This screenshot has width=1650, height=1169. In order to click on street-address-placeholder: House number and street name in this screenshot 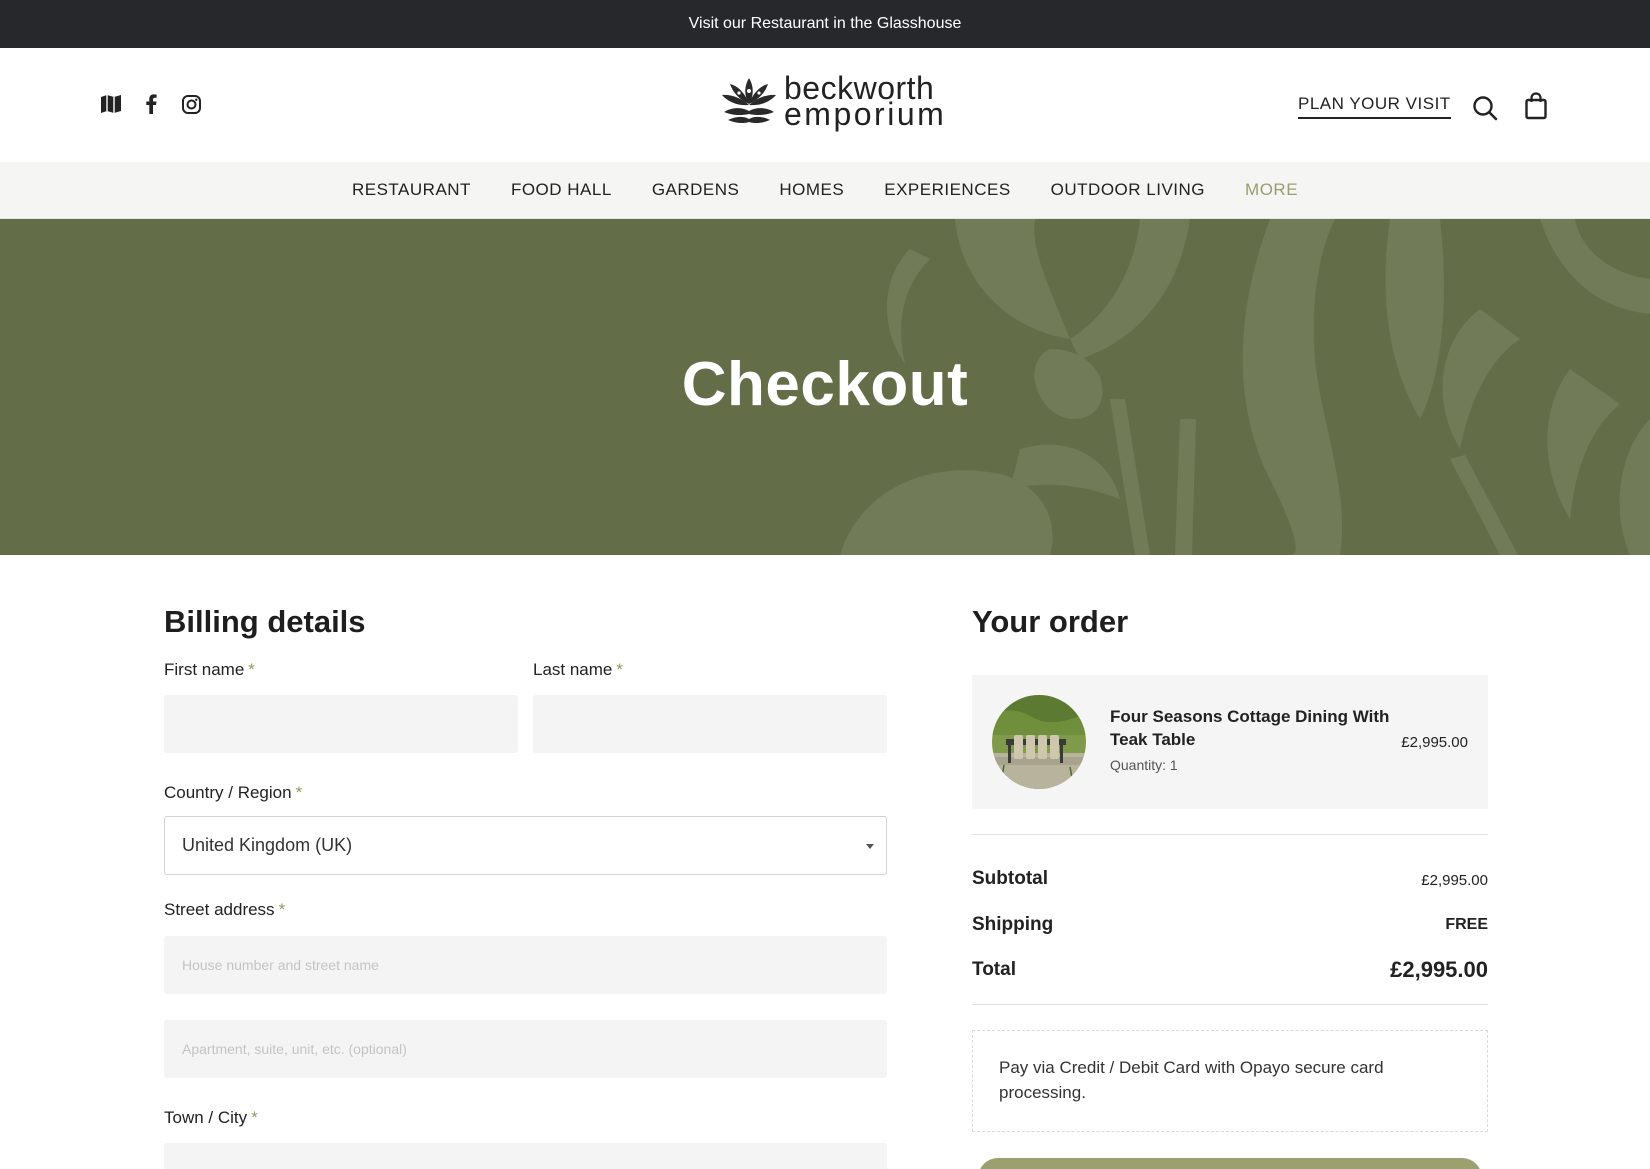, I will do `click(280, 965)`.